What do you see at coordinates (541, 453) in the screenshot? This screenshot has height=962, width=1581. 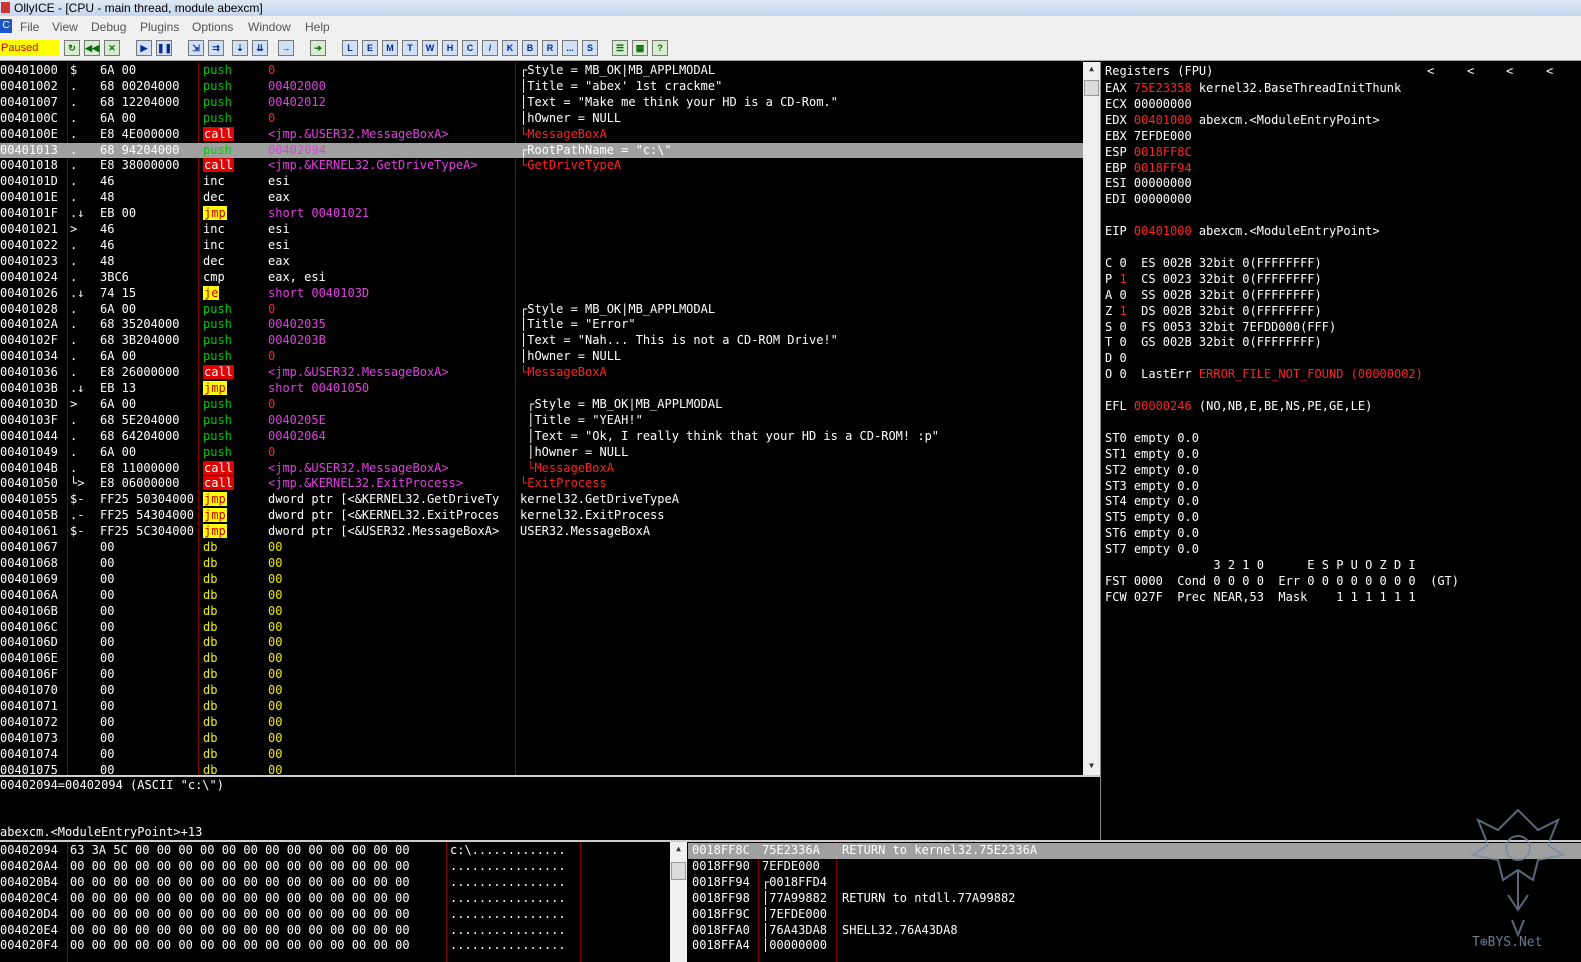 I see `disasm-row: 00401049. 6A 00 push 0 │hOwner = NULL` at bounding box center [541, 453].